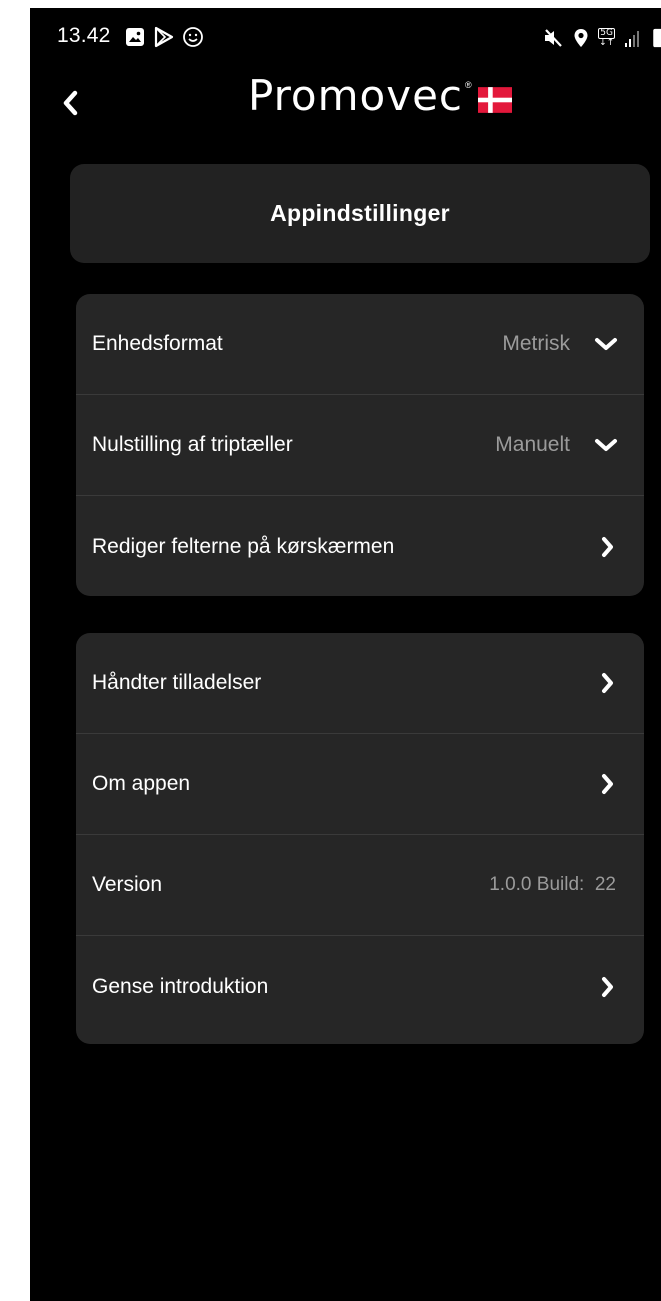 The image size is (661, 1301). I want to click on setting-label: Nulstilling af triptæller, so click(192, 444).